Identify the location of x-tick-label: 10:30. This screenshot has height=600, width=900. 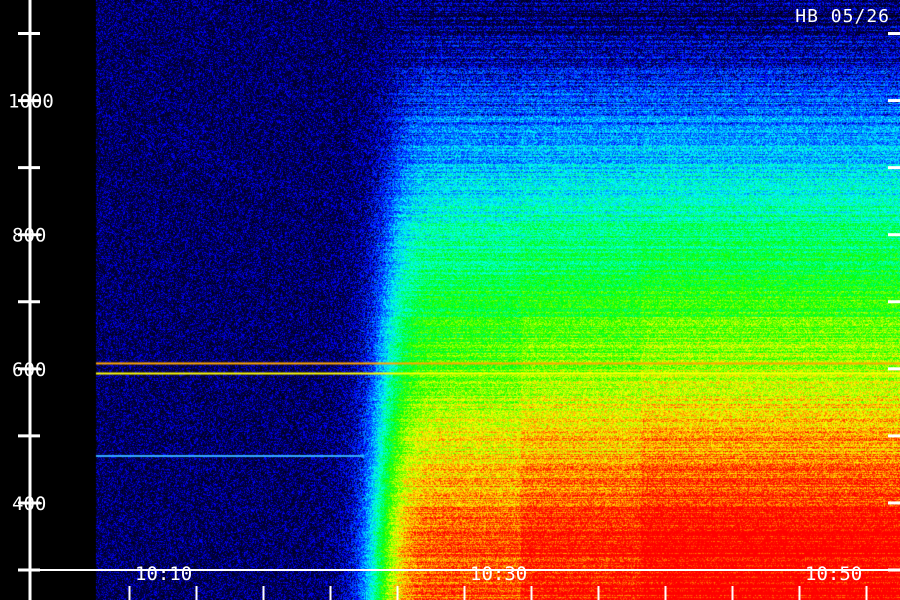
(498, 574).